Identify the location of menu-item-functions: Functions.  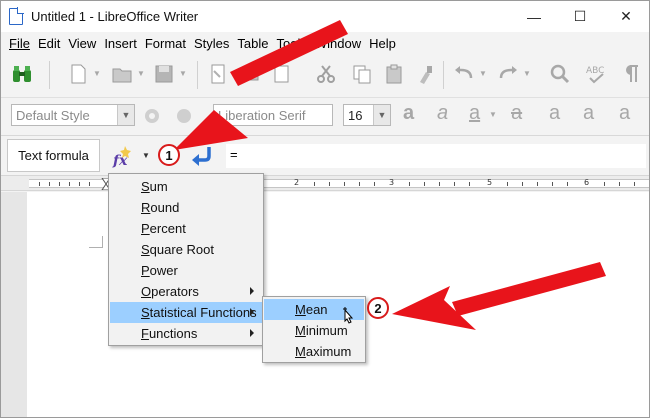
(186, 333).